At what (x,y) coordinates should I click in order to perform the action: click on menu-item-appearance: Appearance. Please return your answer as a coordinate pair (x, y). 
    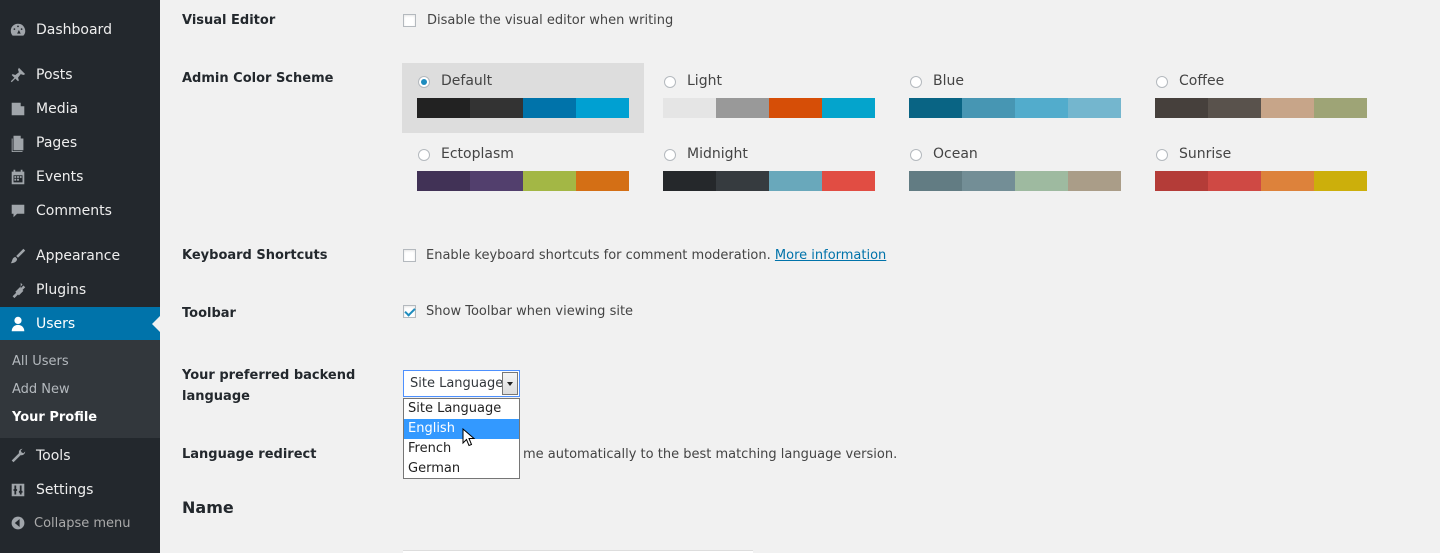
    Looking at the image, I should click on (80, 256).